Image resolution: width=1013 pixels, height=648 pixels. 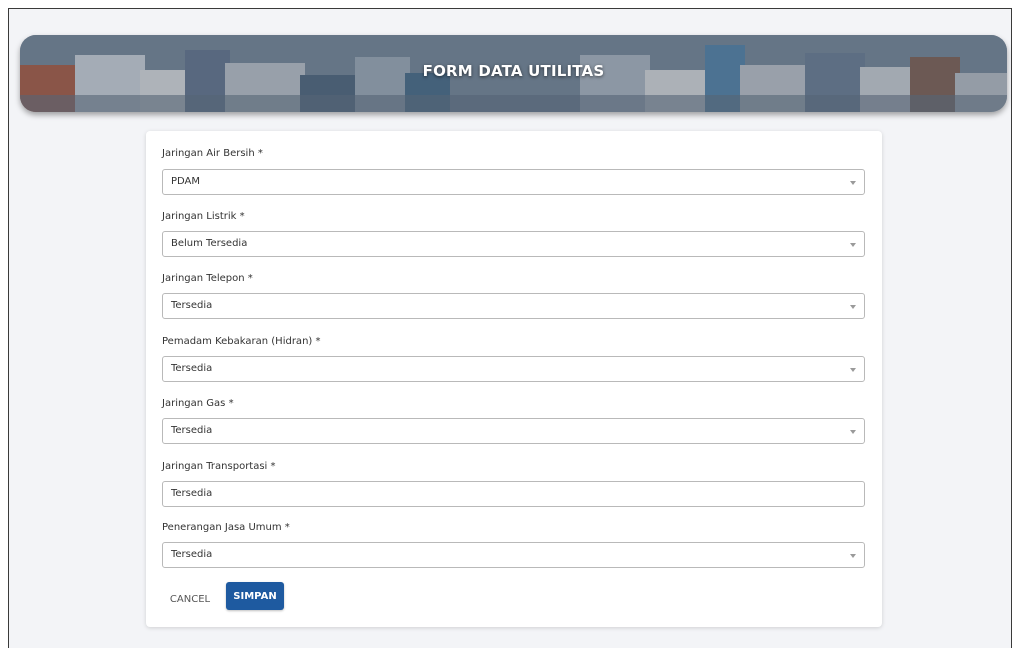 What do you see at coordinates (207, 278) in the screenshot?
I see `label-jaringan-telepon: Jaringan Telepon *` at bounding box center [207, 278].